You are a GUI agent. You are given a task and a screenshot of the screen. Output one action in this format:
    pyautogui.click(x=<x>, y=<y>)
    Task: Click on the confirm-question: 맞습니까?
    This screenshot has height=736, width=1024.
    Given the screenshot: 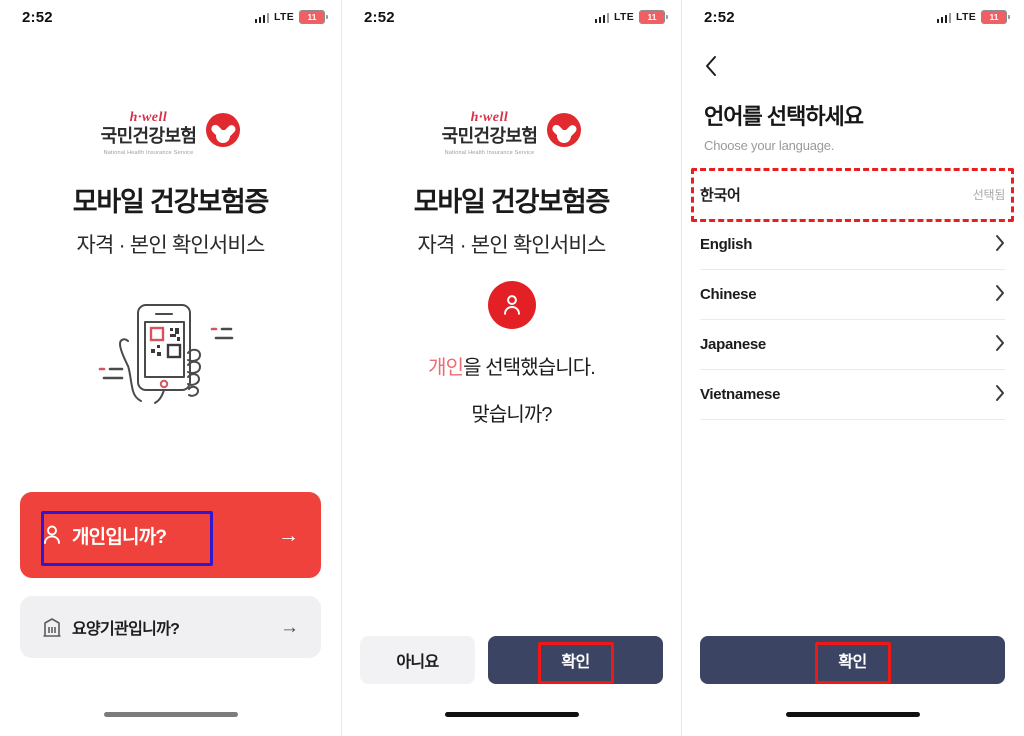 What is the action you would take?
    pyautogui.click(x=511, y=414)
    